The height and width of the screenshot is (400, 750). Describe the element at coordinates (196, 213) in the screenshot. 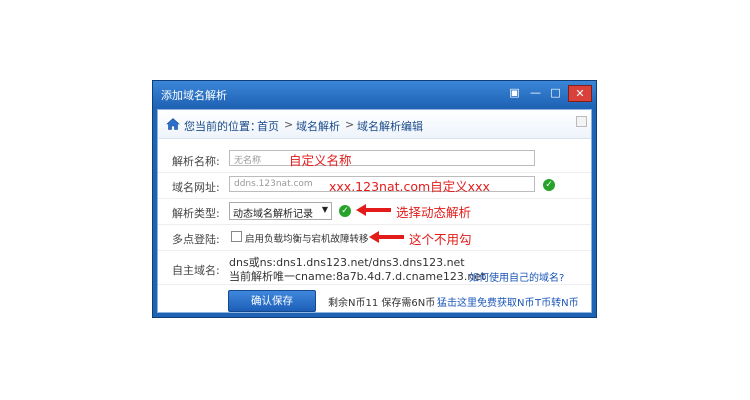

I see `type-label: 解析类型:` at that location.